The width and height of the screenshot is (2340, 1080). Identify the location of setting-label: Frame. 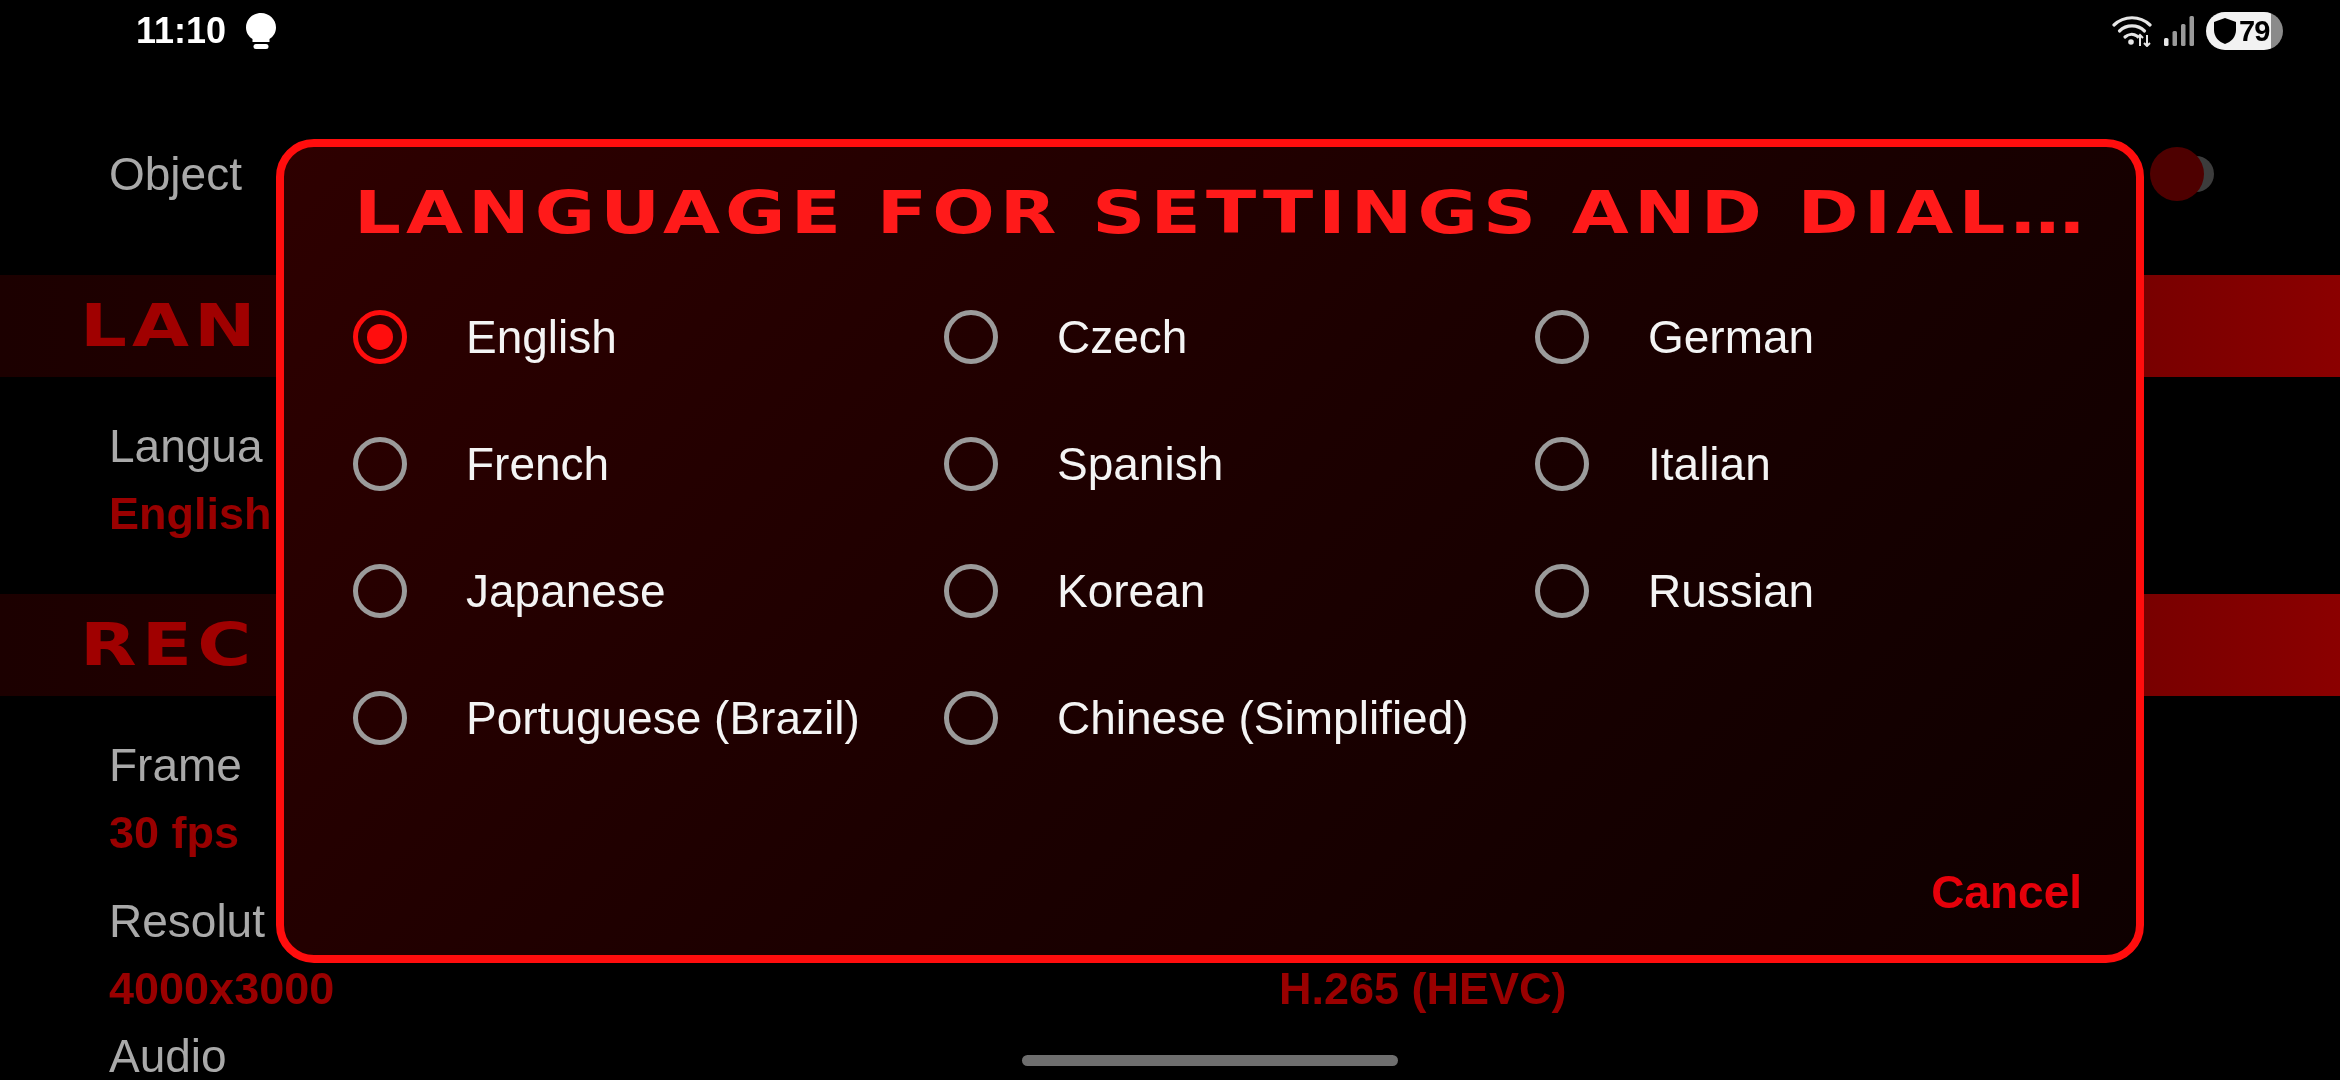
(175, 765).